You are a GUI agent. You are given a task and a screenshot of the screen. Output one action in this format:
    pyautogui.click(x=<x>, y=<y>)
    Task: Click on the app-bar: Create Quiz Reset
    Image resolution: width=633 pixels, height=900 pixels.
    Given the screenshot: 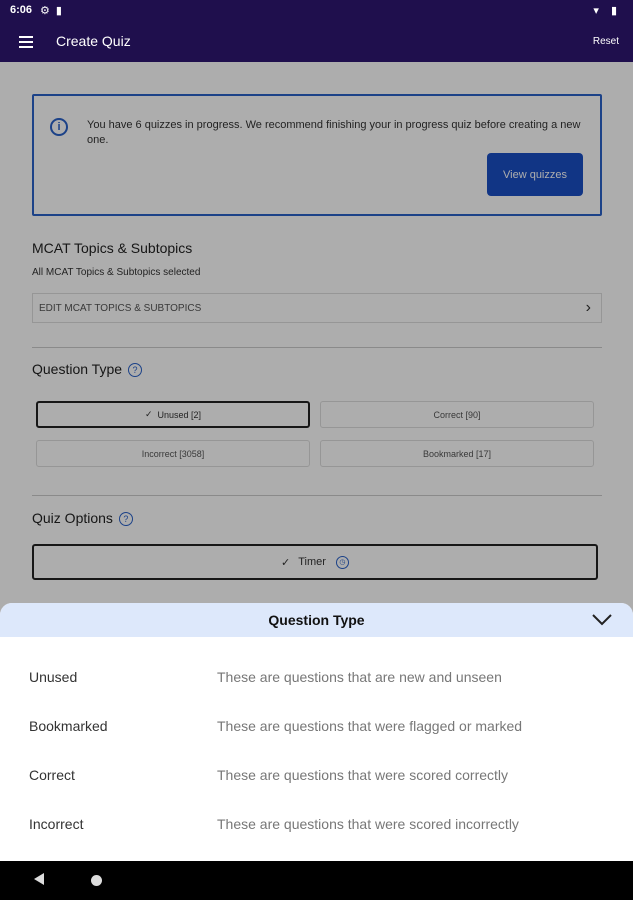 What is the action you would take?
    pyautogui.click(x=316, y=41)
    